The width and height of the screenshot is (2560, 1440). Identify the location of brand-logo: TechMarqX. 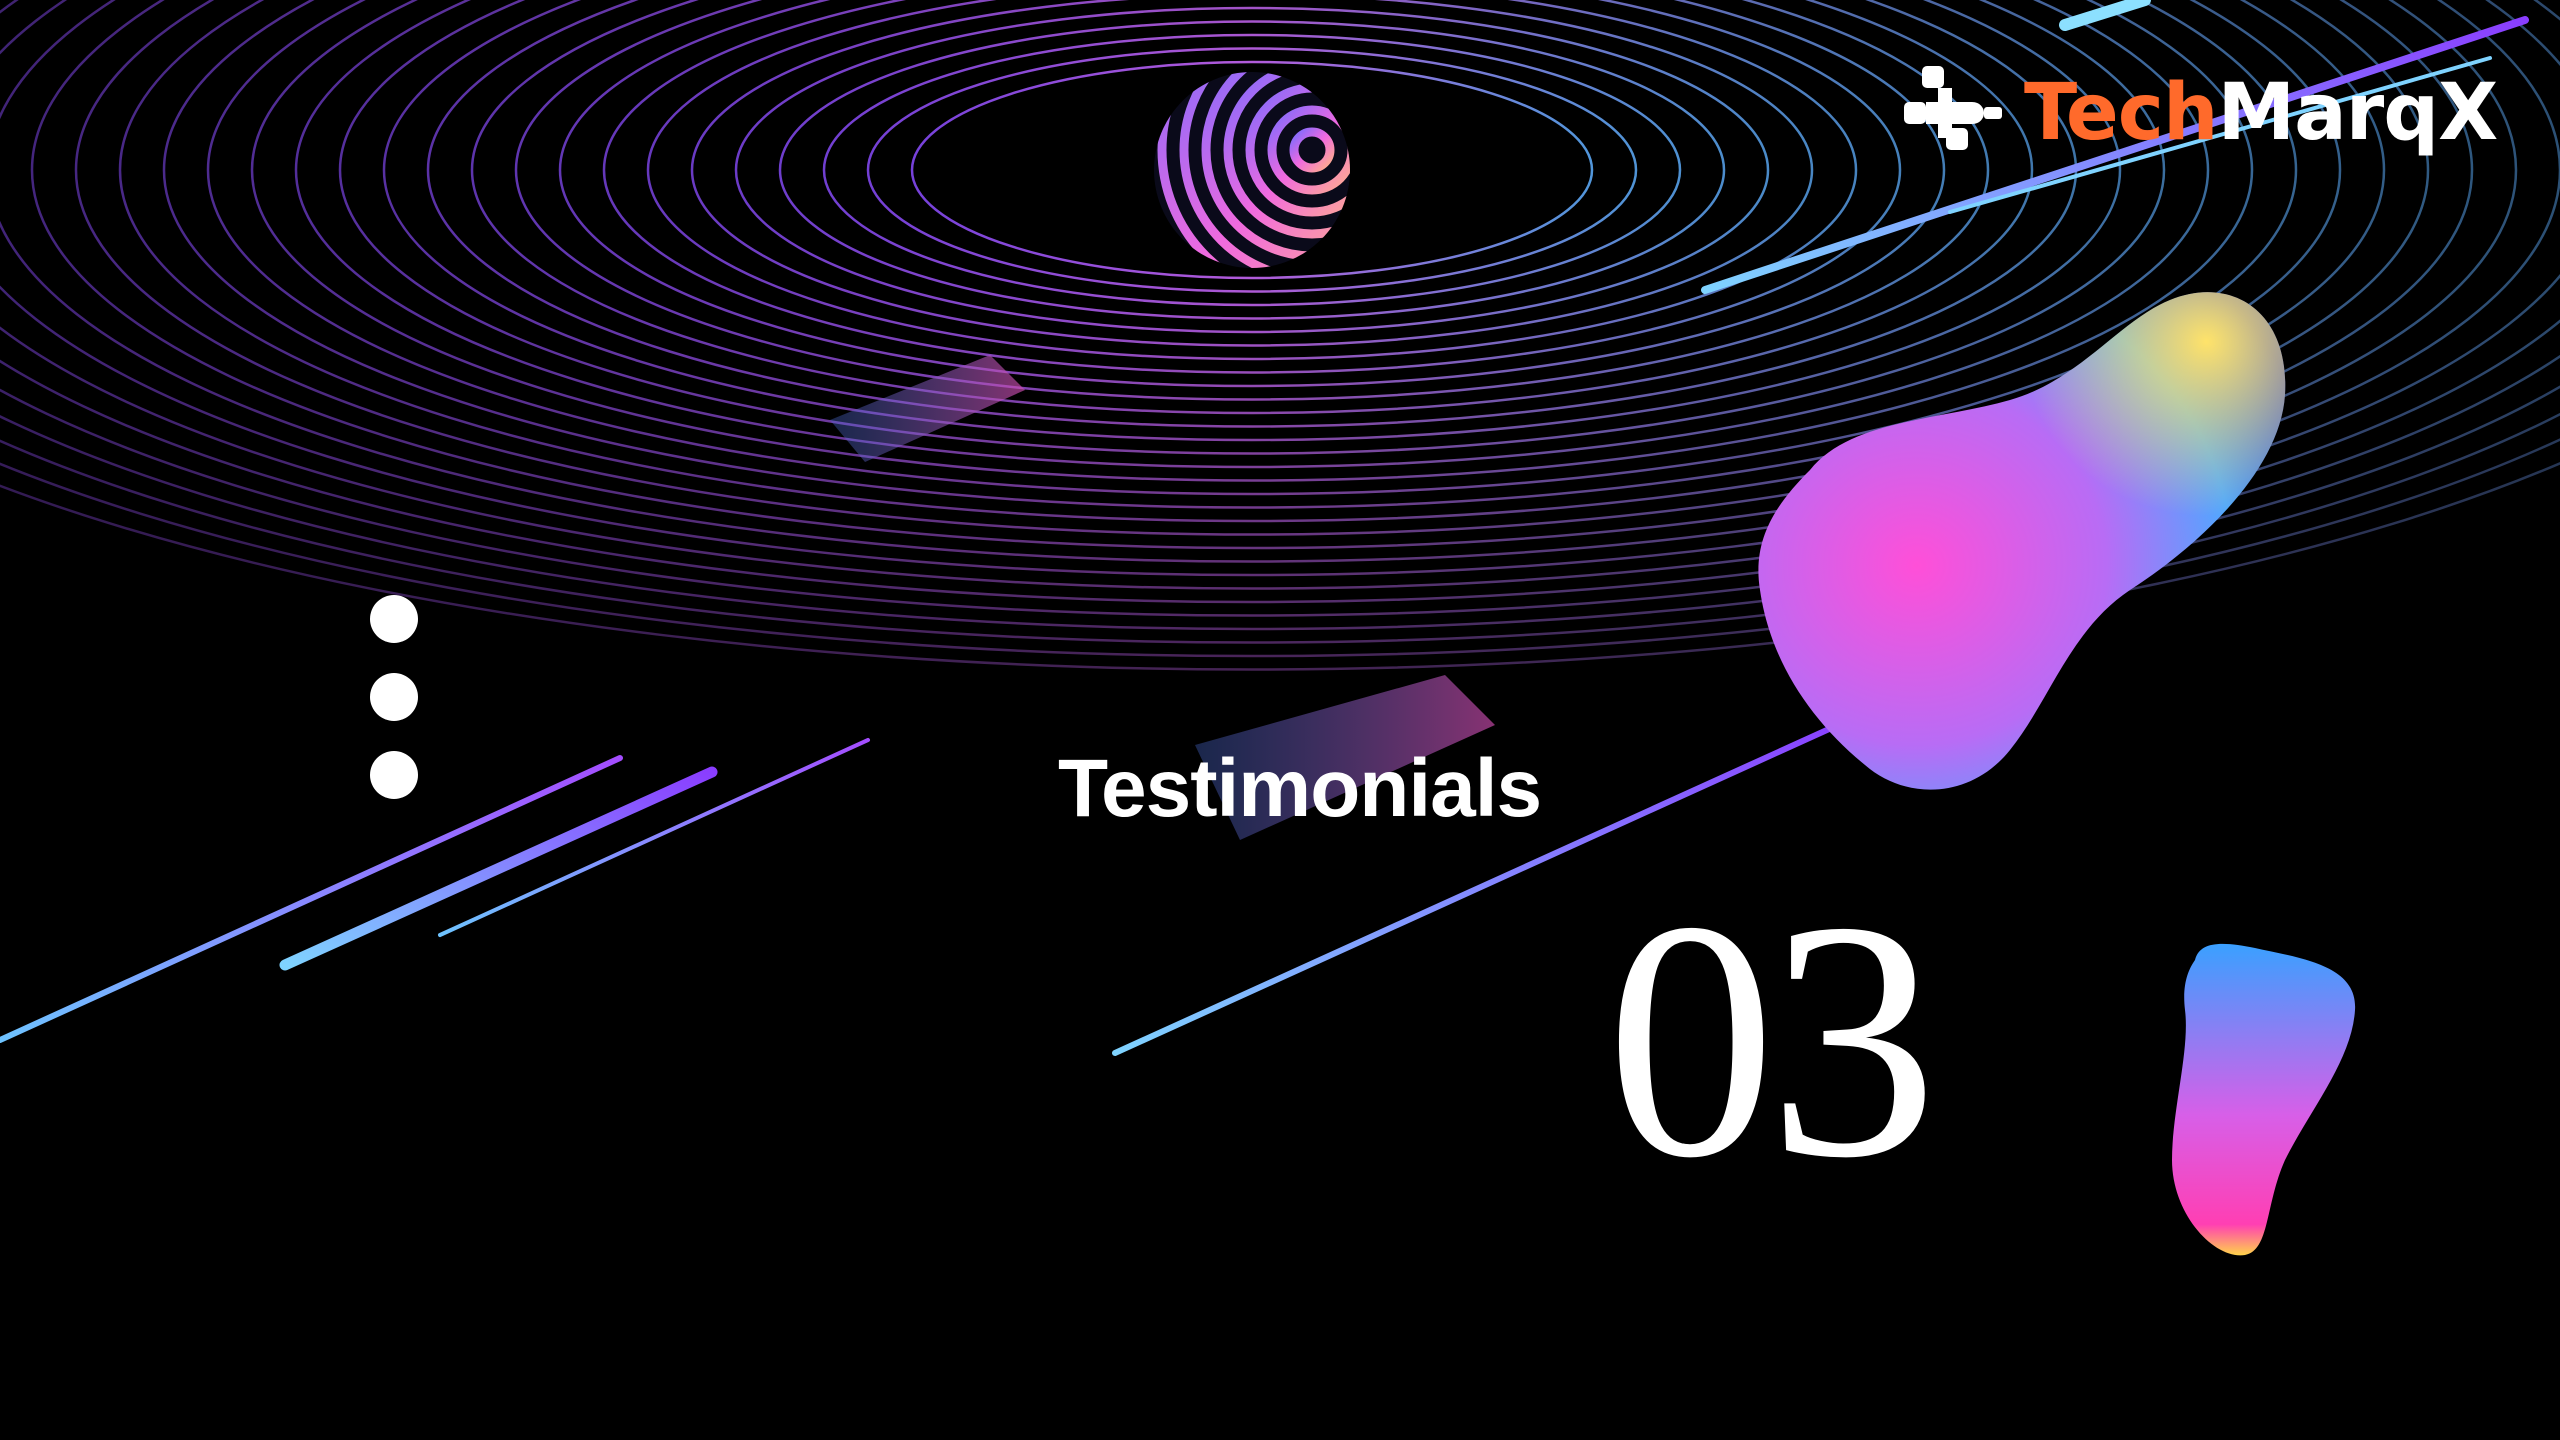
(2199, 113).